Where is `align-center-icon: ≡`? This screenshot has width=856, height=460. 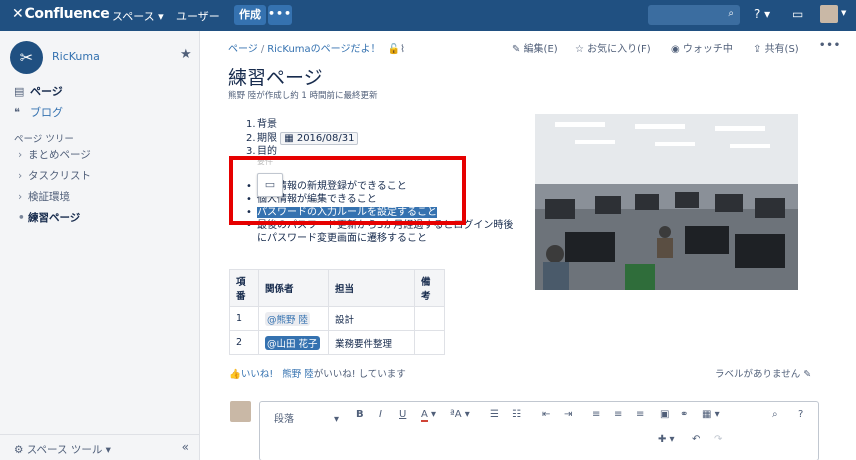
align-center-icon: ≡ is located at coordinates (618, 414).